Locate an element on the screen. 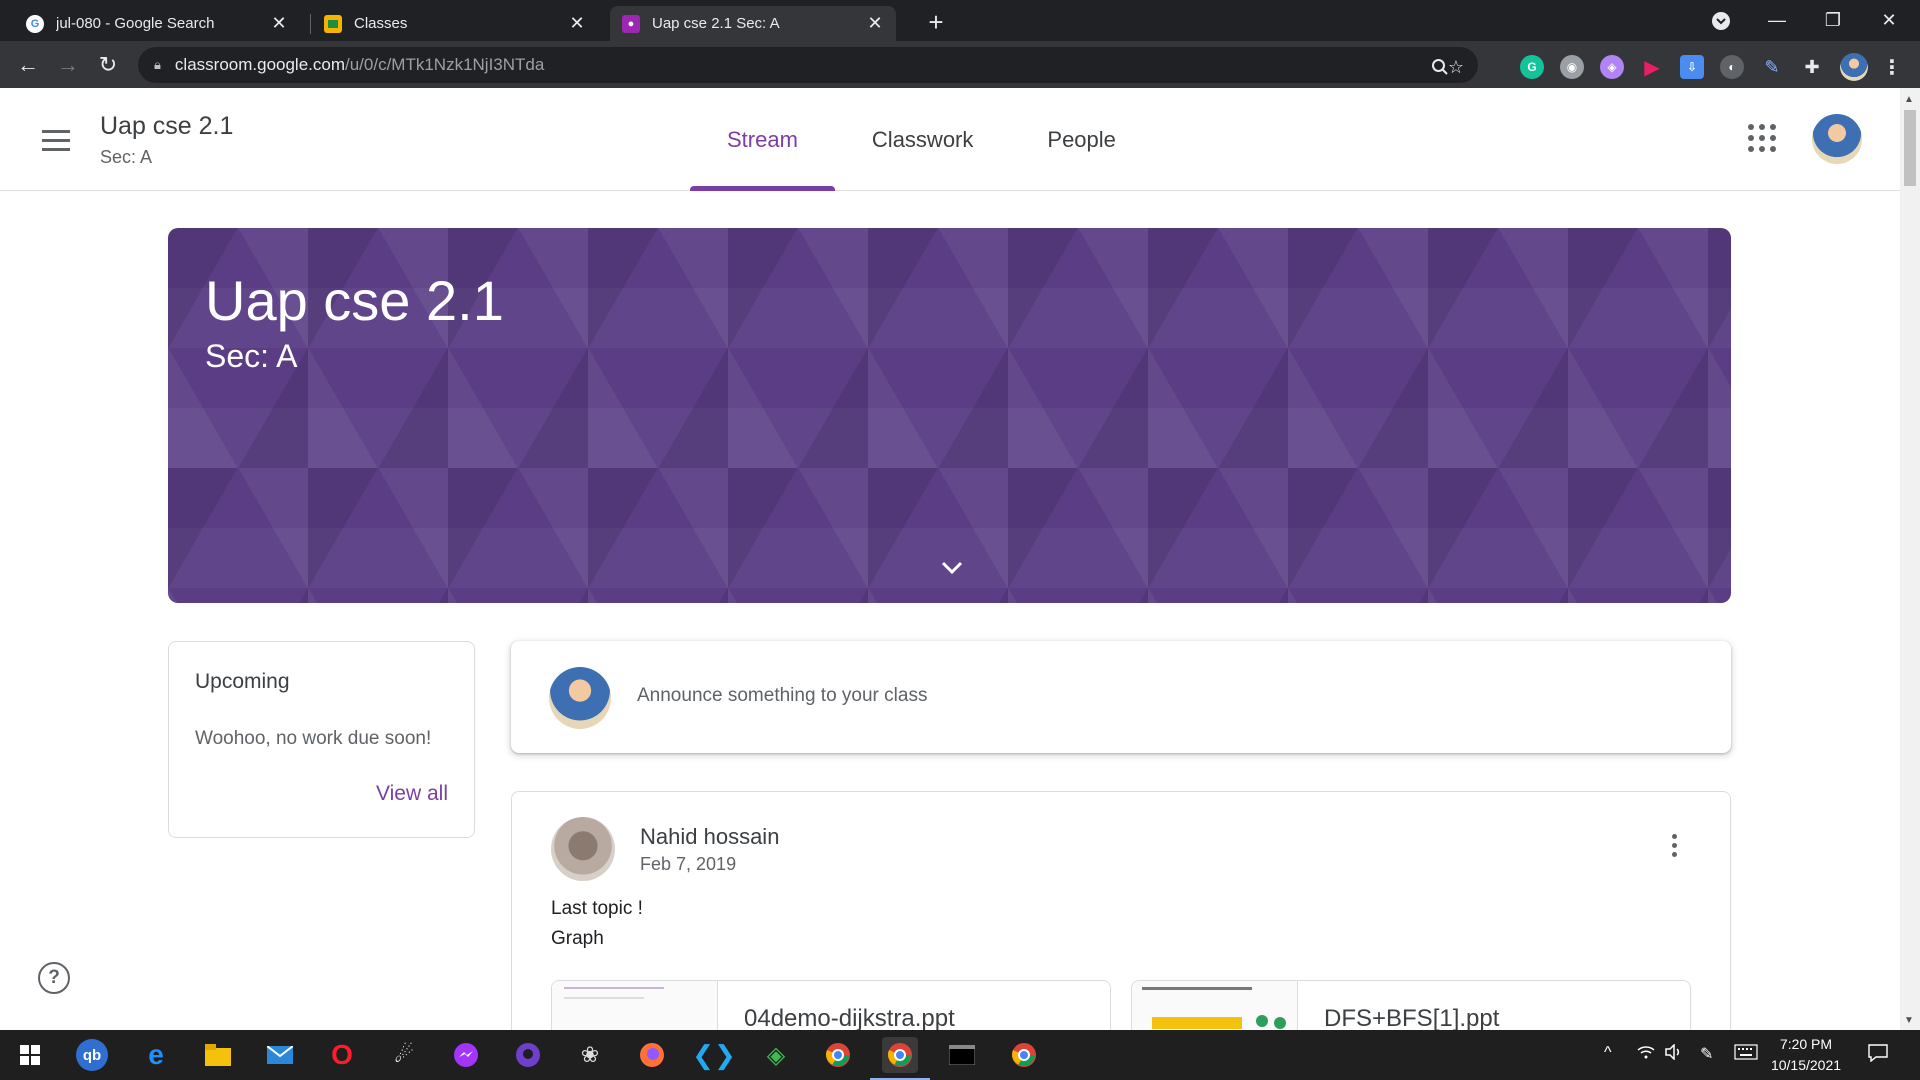 This screenshot has width=1920, height=1080. opera-icon: O is located at coordinates (342, 1055).